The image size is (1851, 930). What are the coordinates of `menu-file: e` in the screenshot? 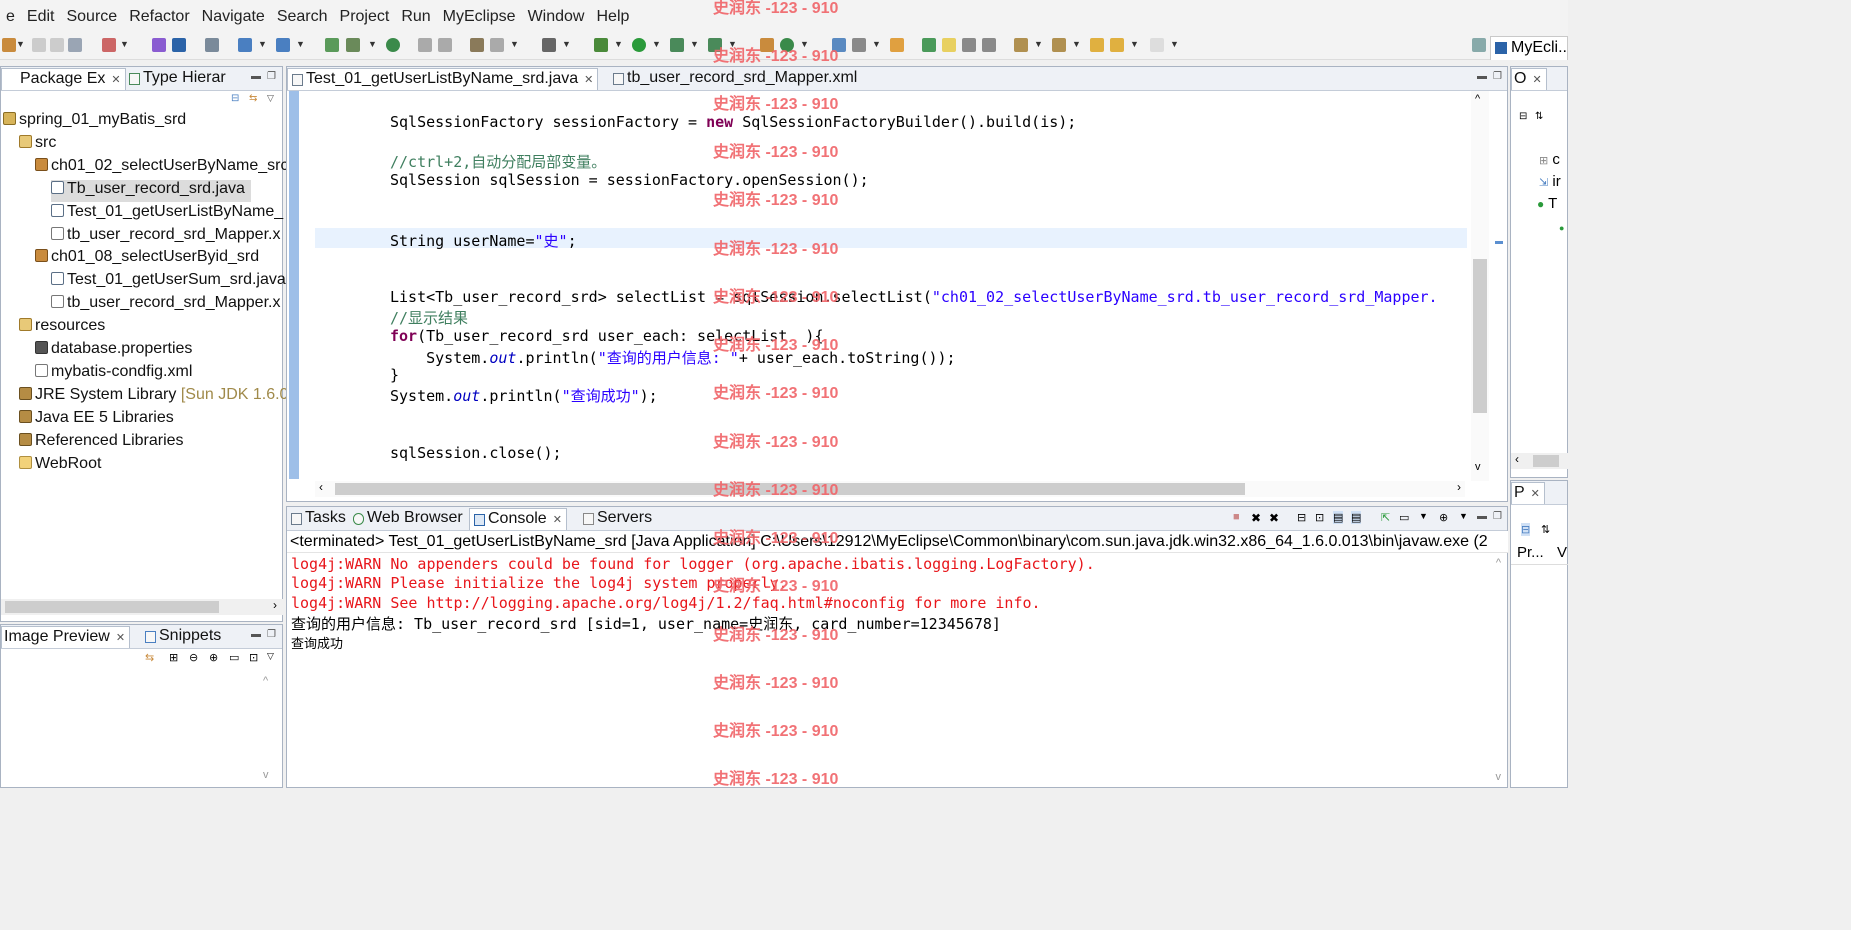 It's located at (10, 17).